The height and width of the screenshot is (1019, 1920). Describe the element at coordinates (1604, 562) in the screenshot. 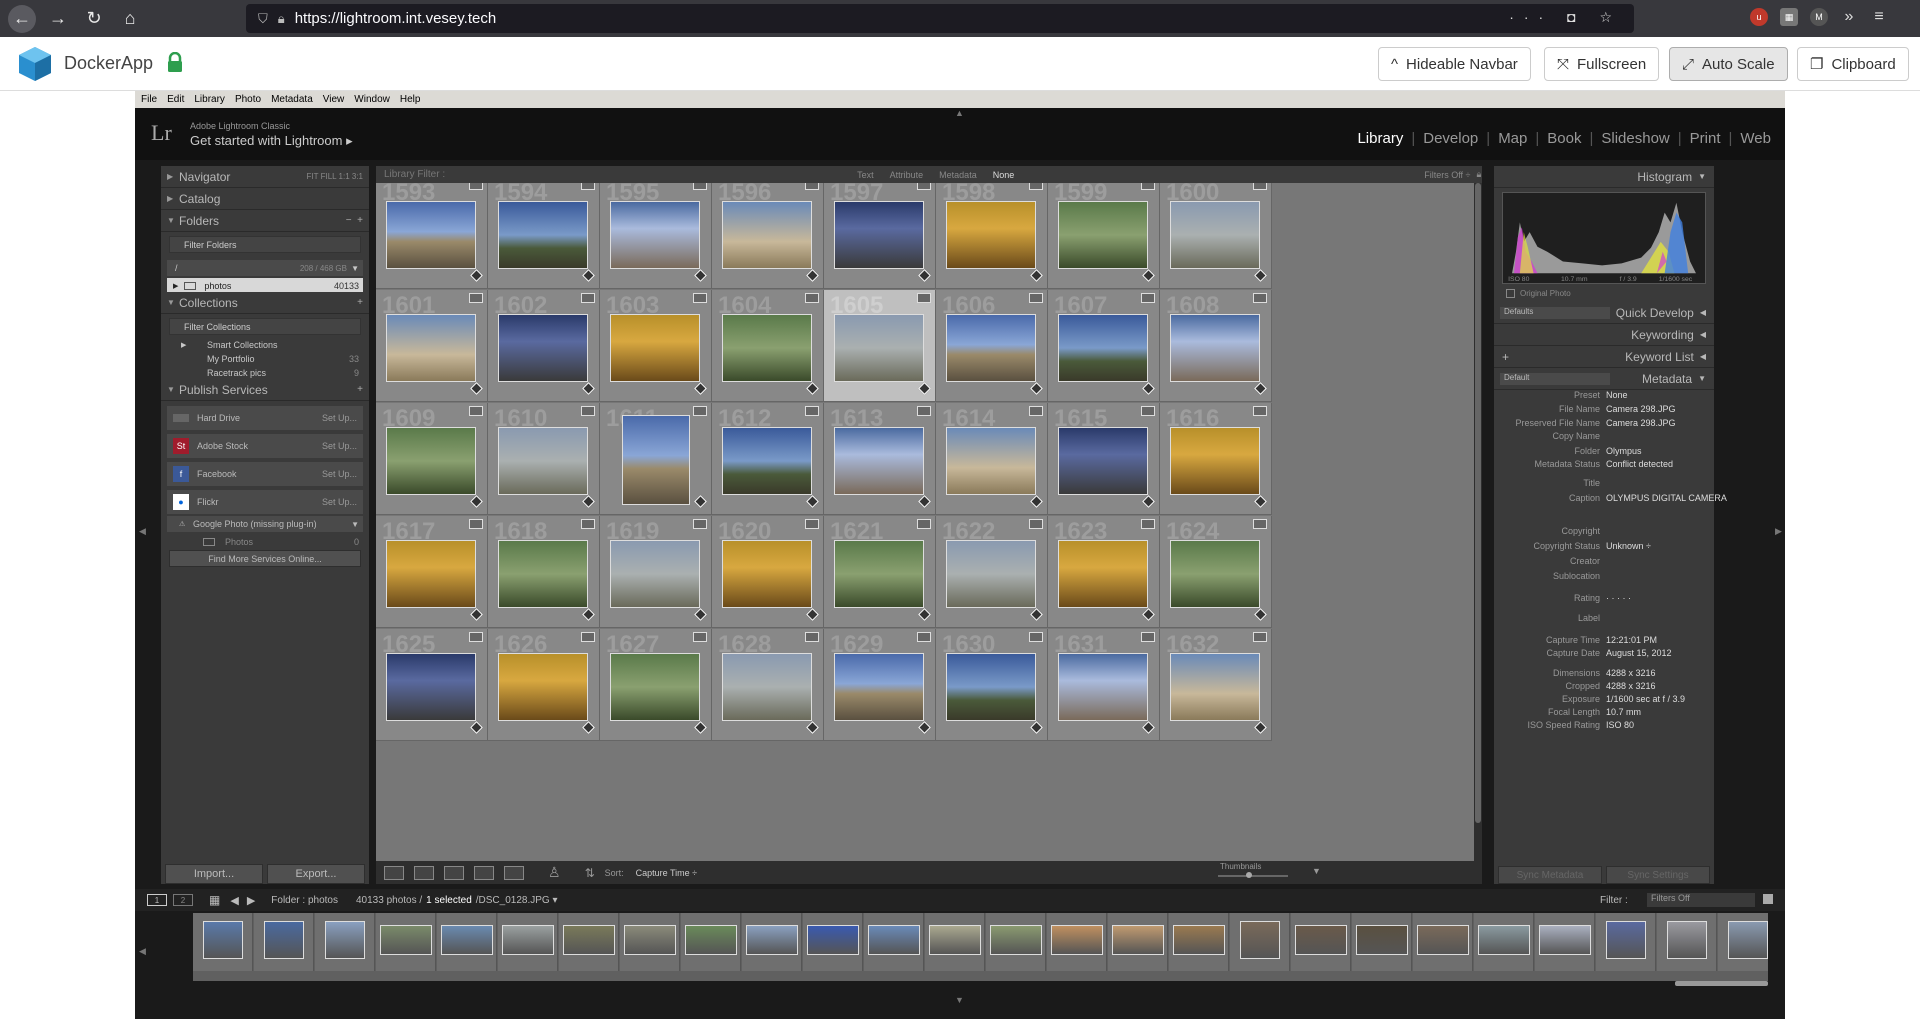

I see `metadata-field: Creator` at that location.